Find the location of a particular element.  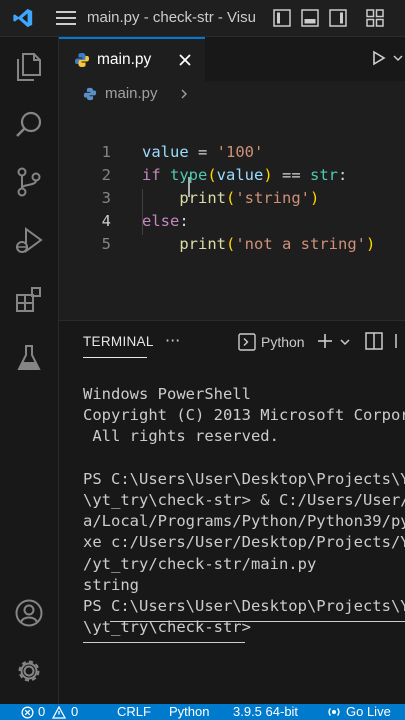

terminal-shell-icon is located at coordinates (247, 342).